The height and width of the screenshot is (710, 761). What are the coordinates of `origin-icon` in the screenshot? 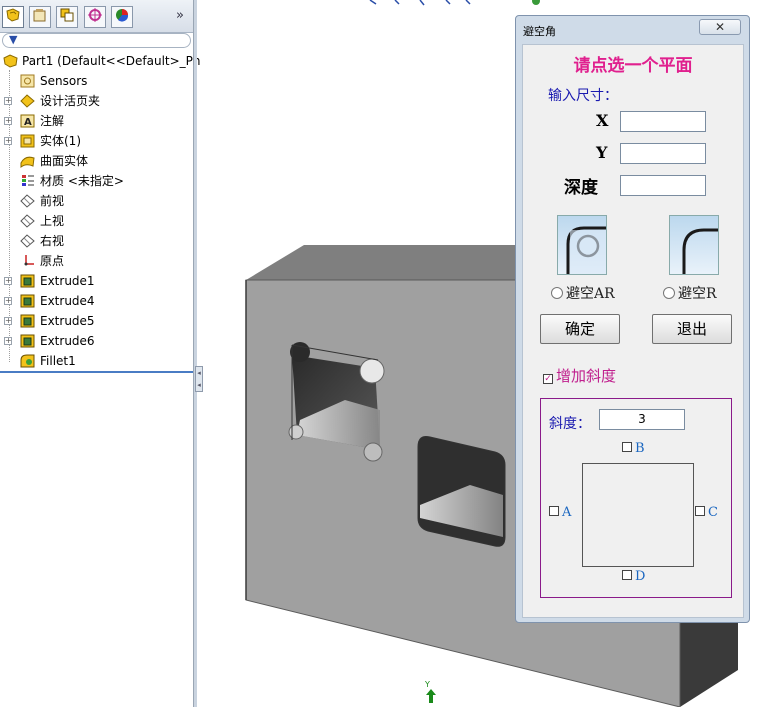 It's located at (27, 261).